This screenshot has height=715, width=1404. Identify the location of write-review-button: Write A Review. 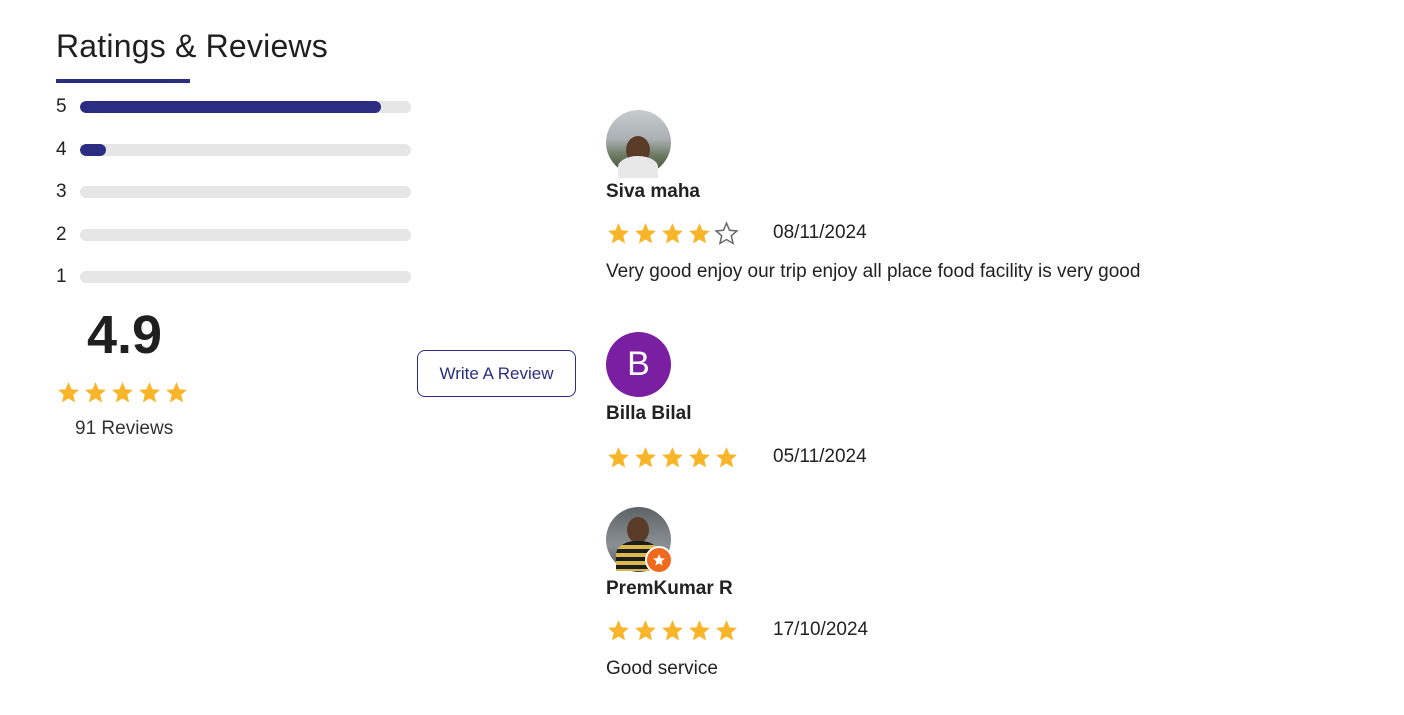
(496, 373).